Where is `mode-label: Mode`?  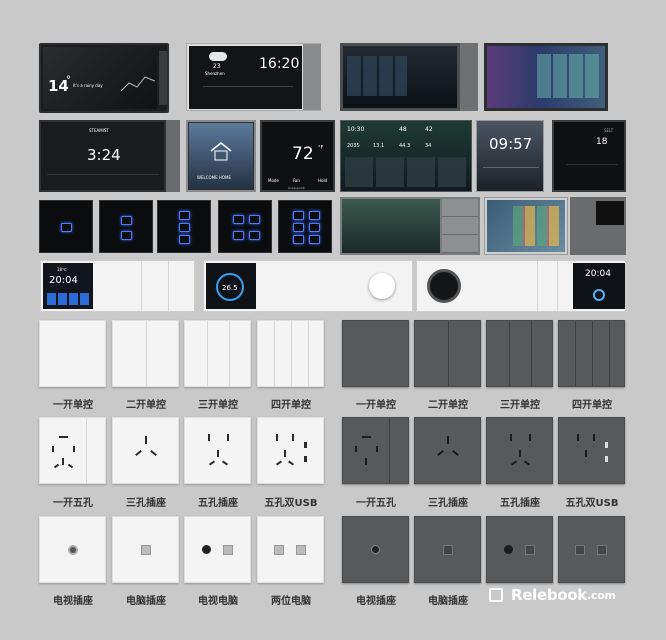
mode-label: Mode is located at coordinates (273, 180).